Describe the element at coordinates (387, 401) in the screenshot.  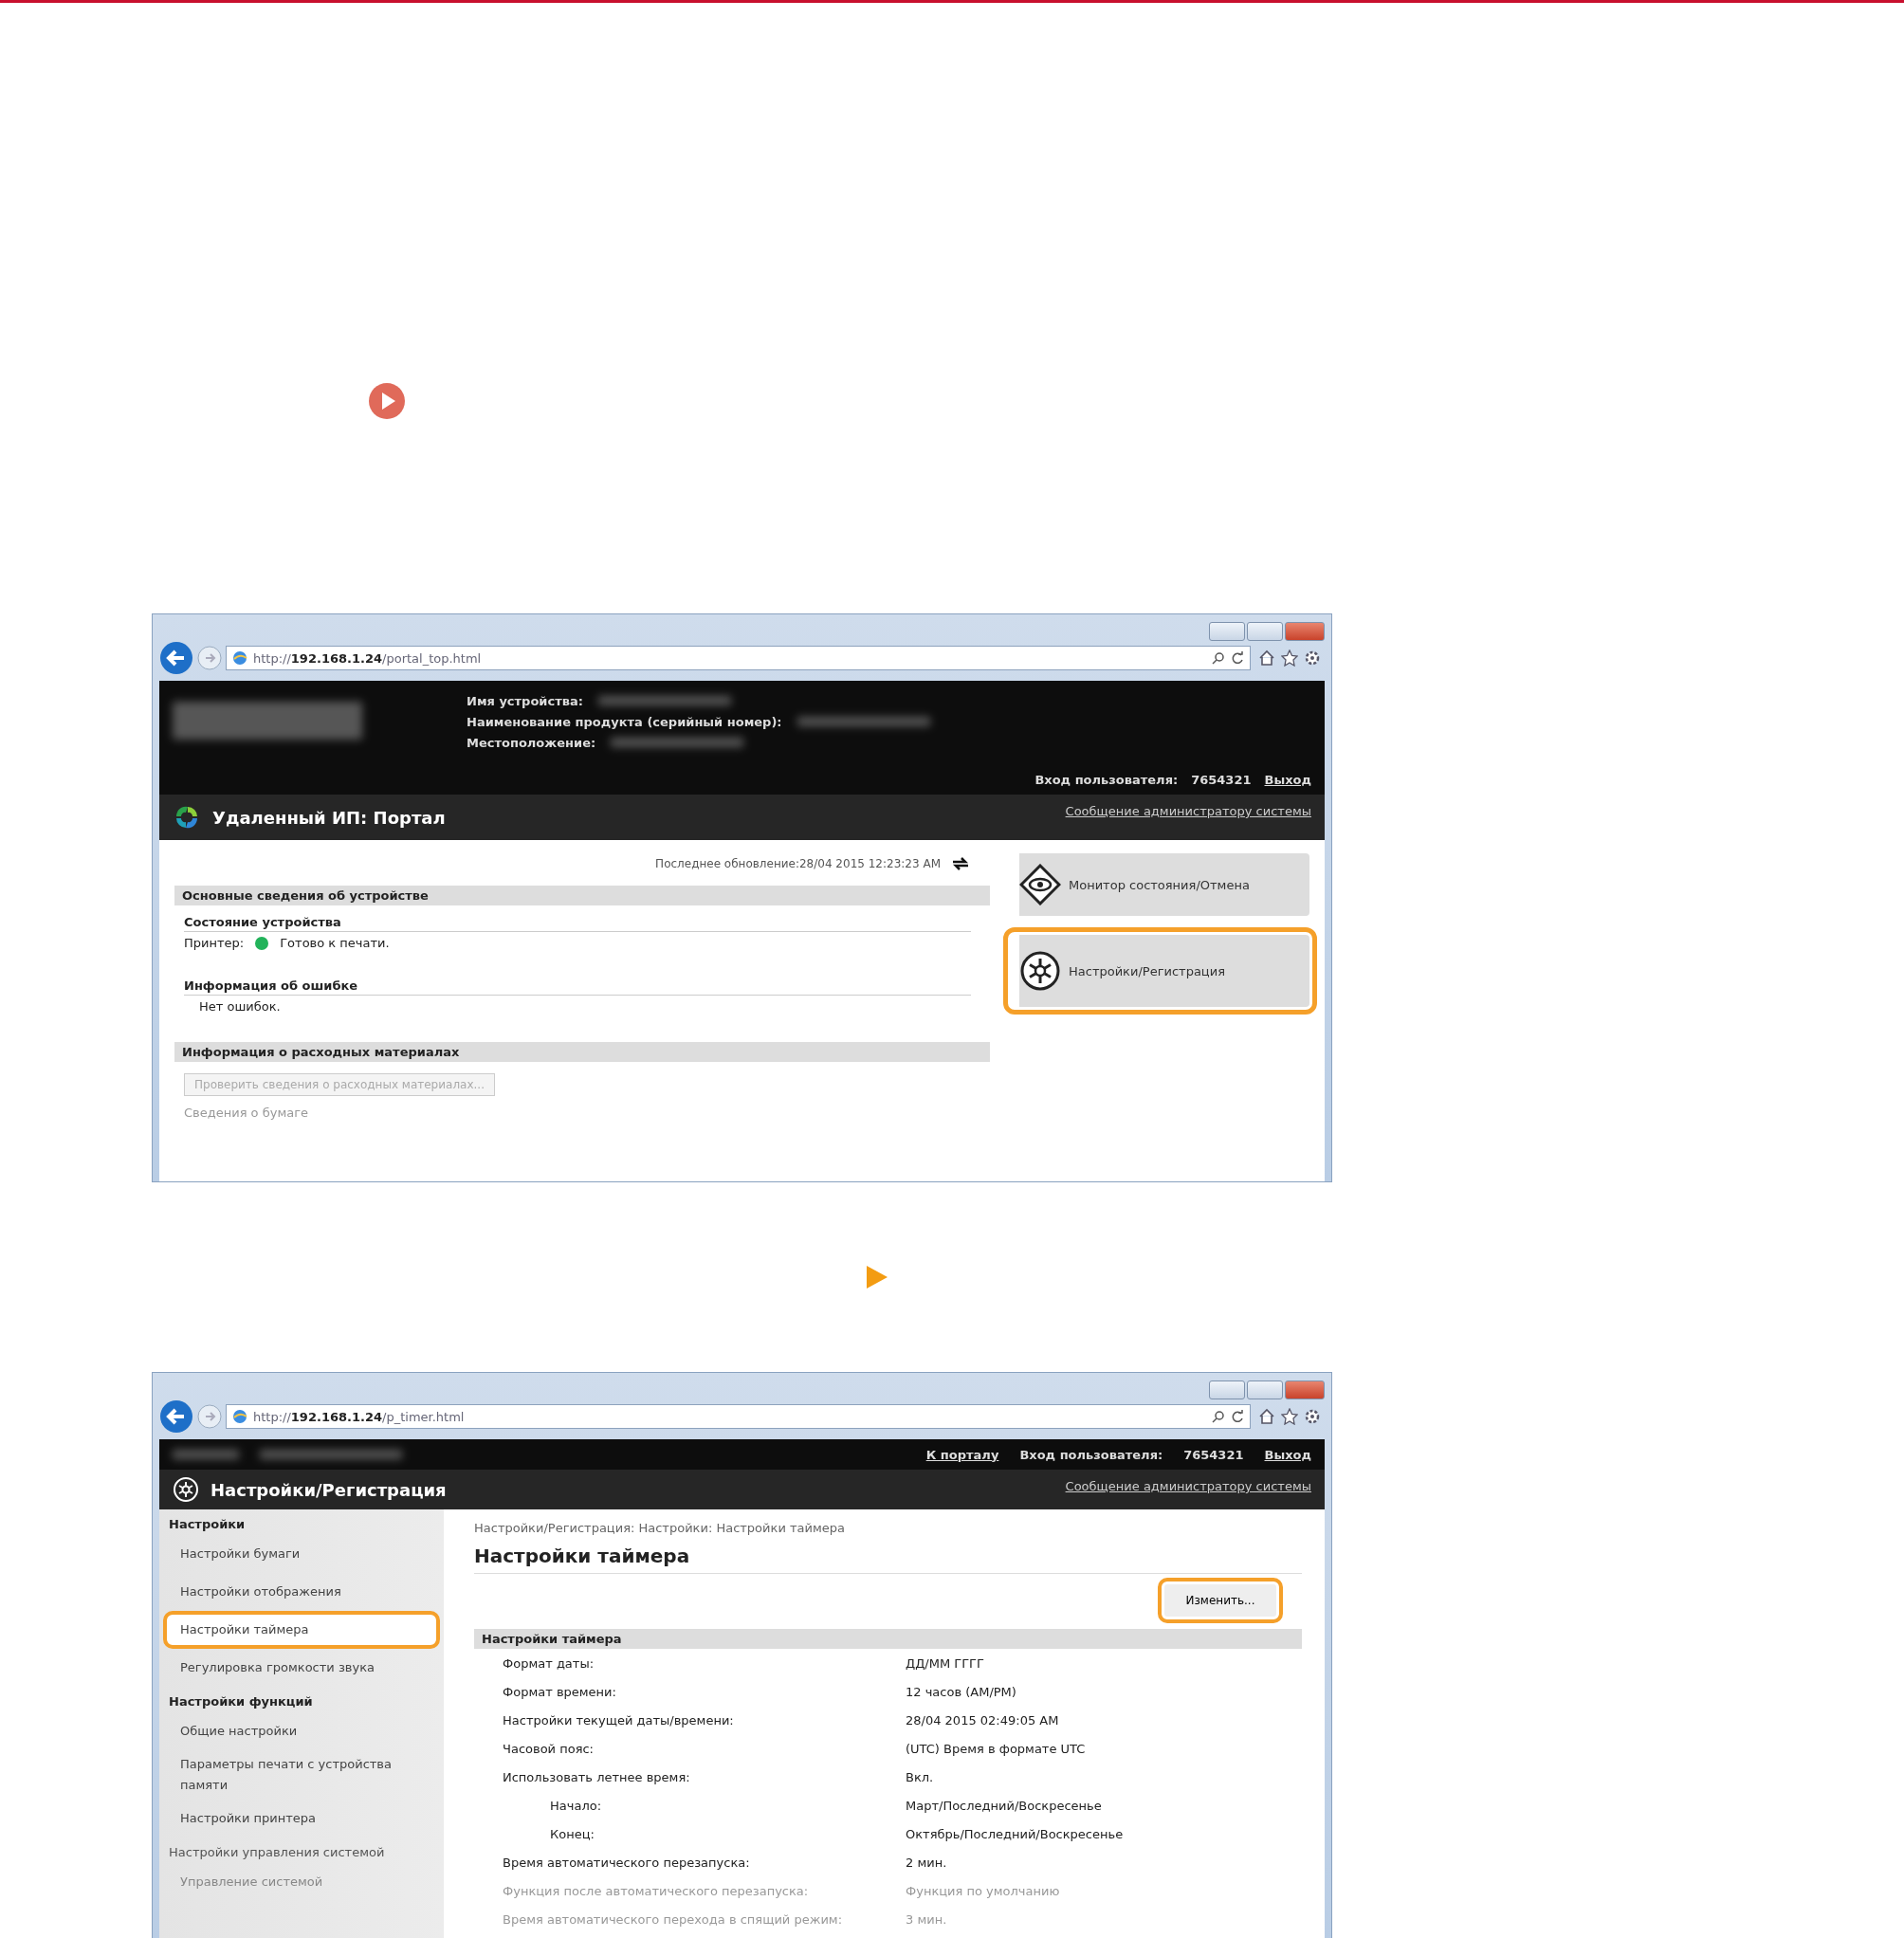
I see `play-icon` at that location.